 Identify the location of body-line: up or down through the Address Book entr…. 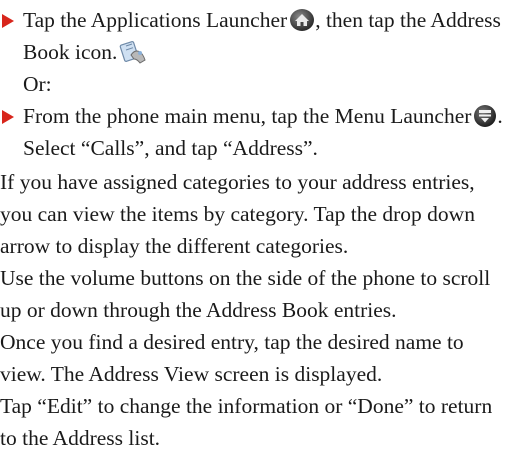
(198, 310).